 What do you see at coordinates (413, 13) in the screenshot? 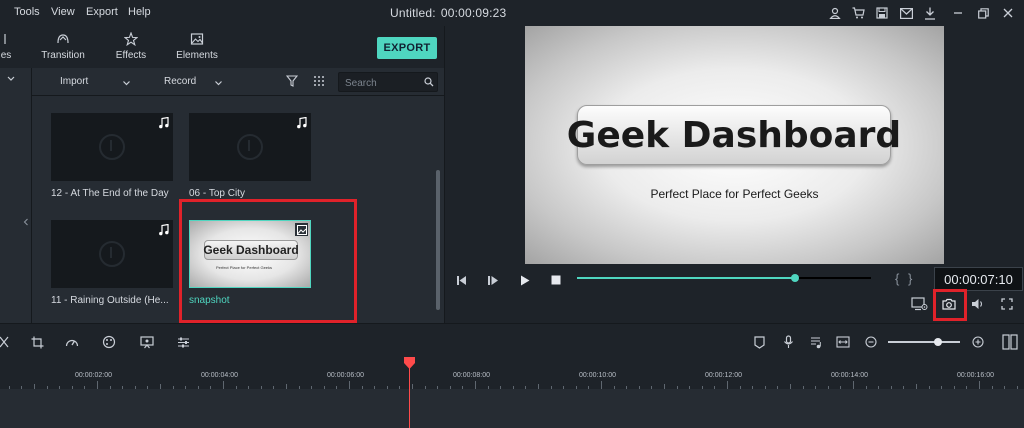
I see `project-name: Untitled:` at bounding box center [413, 13].